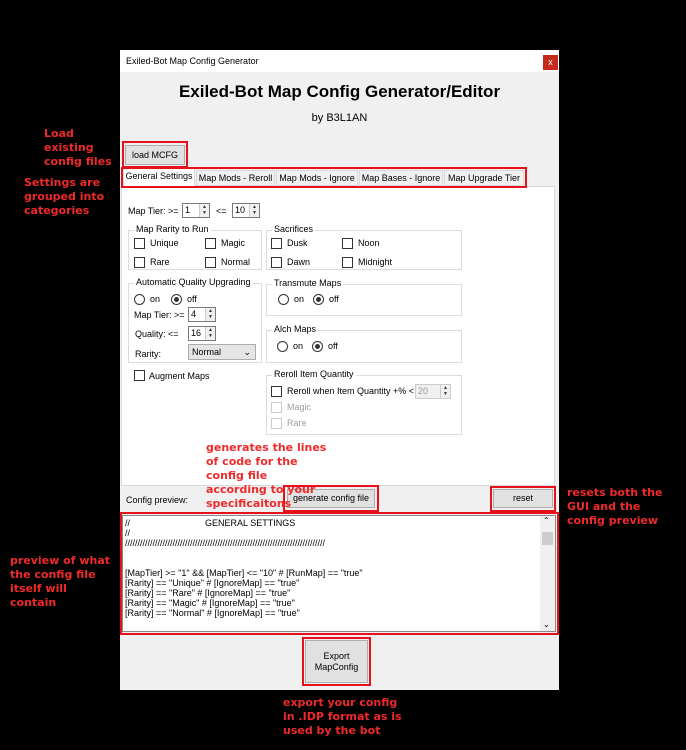  I want to click on magic-label: Magic, so click(233, 243).